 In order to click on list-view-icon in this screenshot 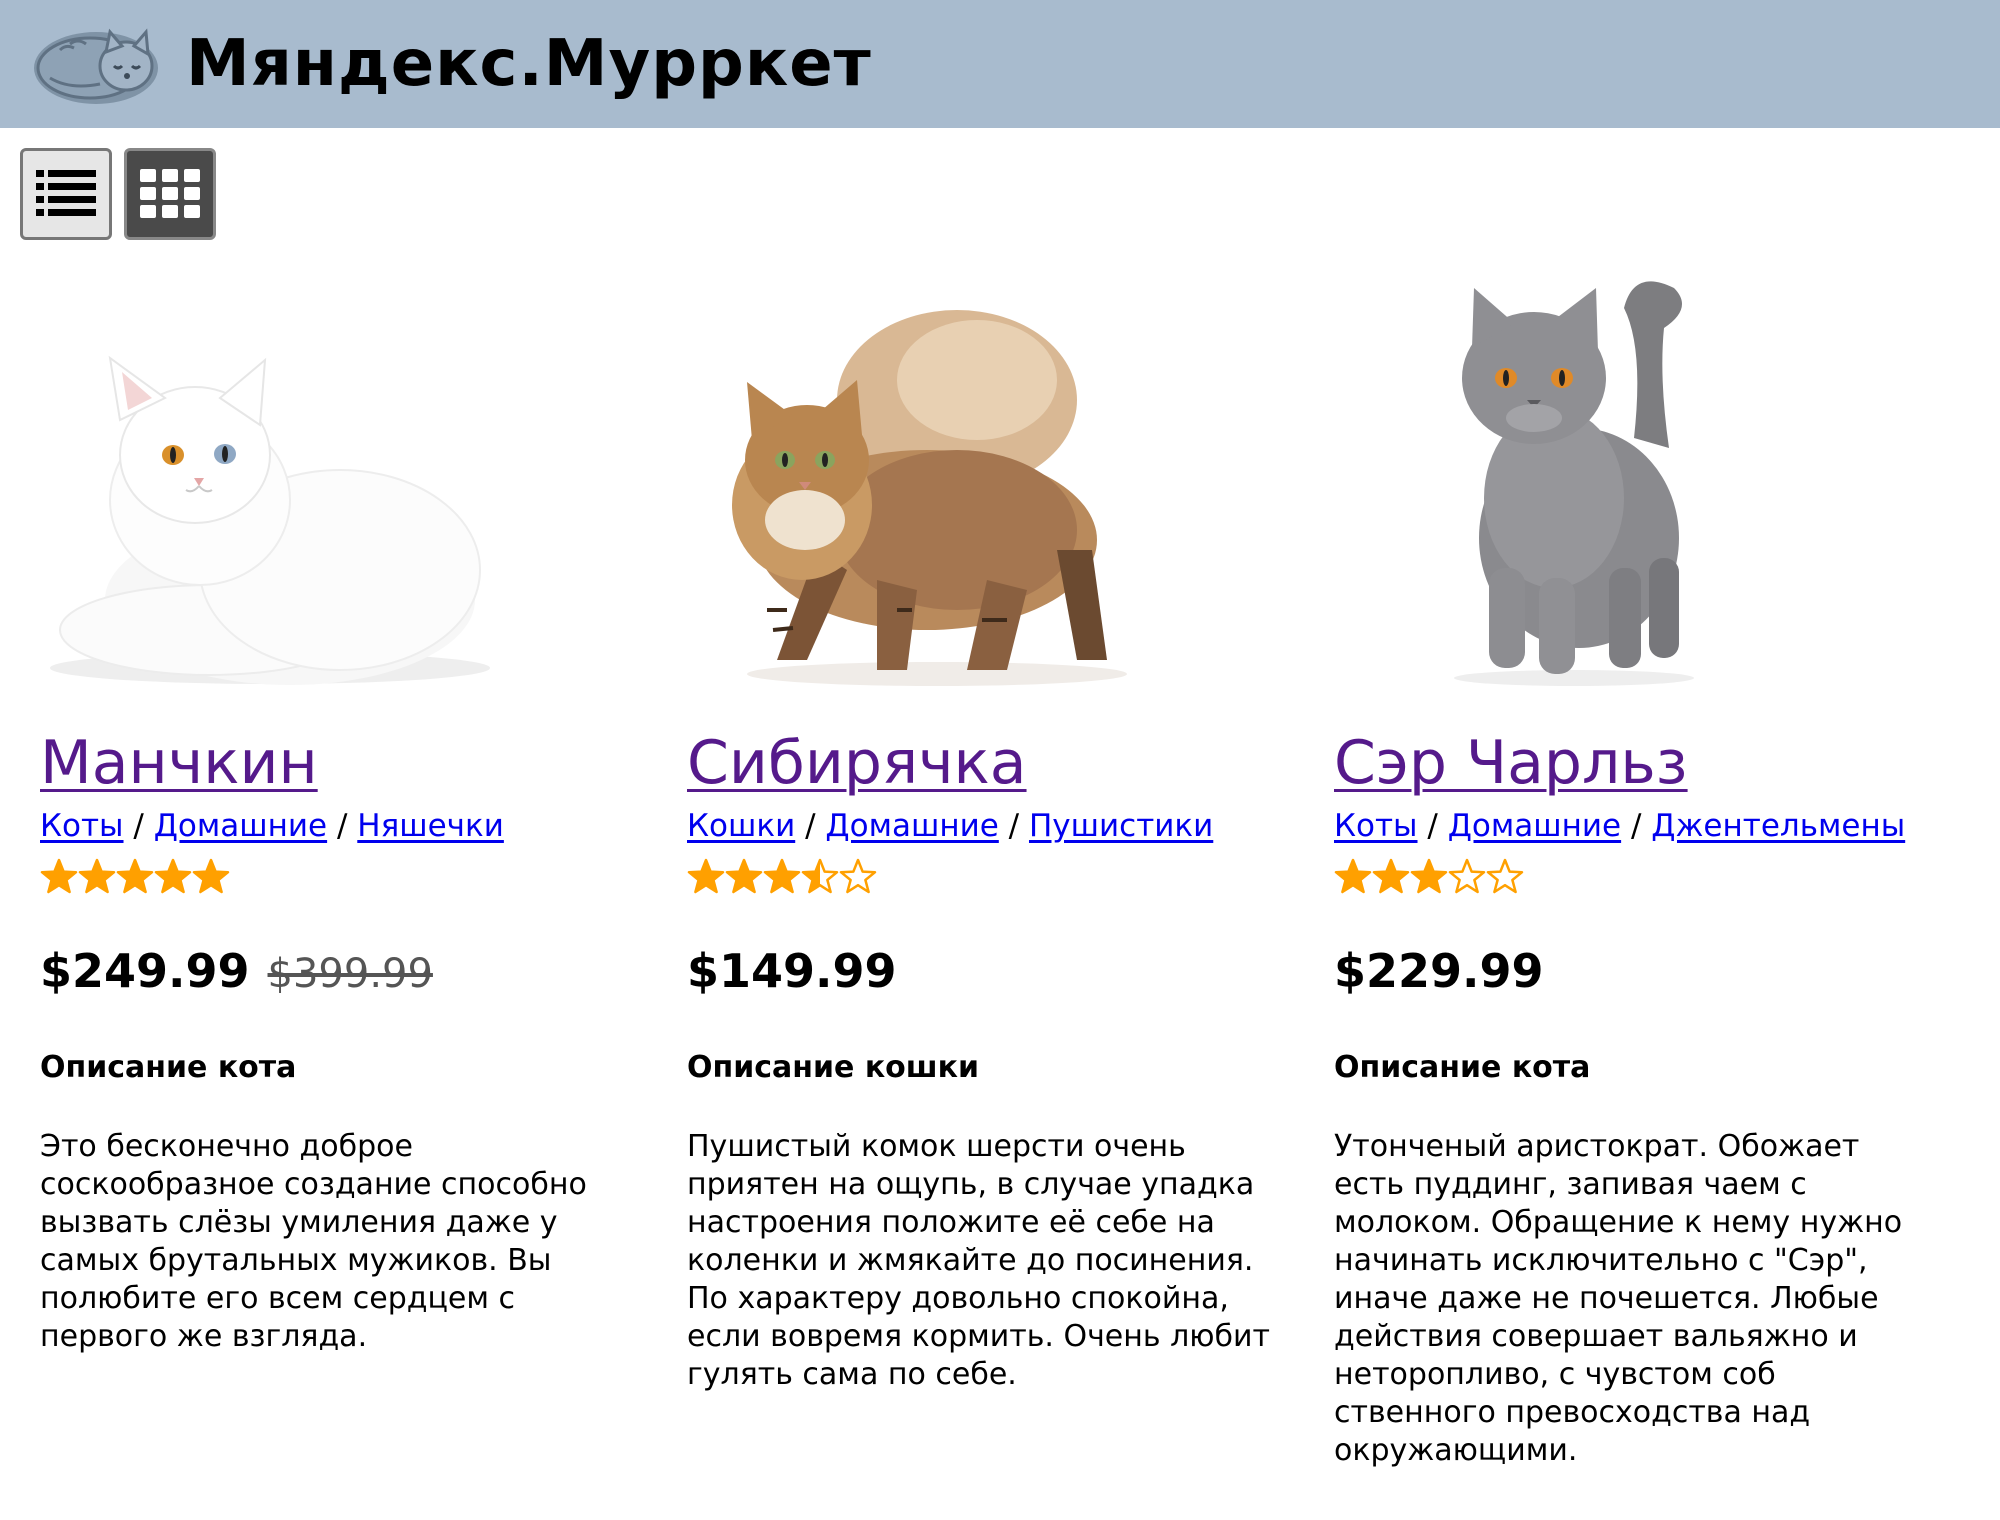, I will do `click(66, 193)`.